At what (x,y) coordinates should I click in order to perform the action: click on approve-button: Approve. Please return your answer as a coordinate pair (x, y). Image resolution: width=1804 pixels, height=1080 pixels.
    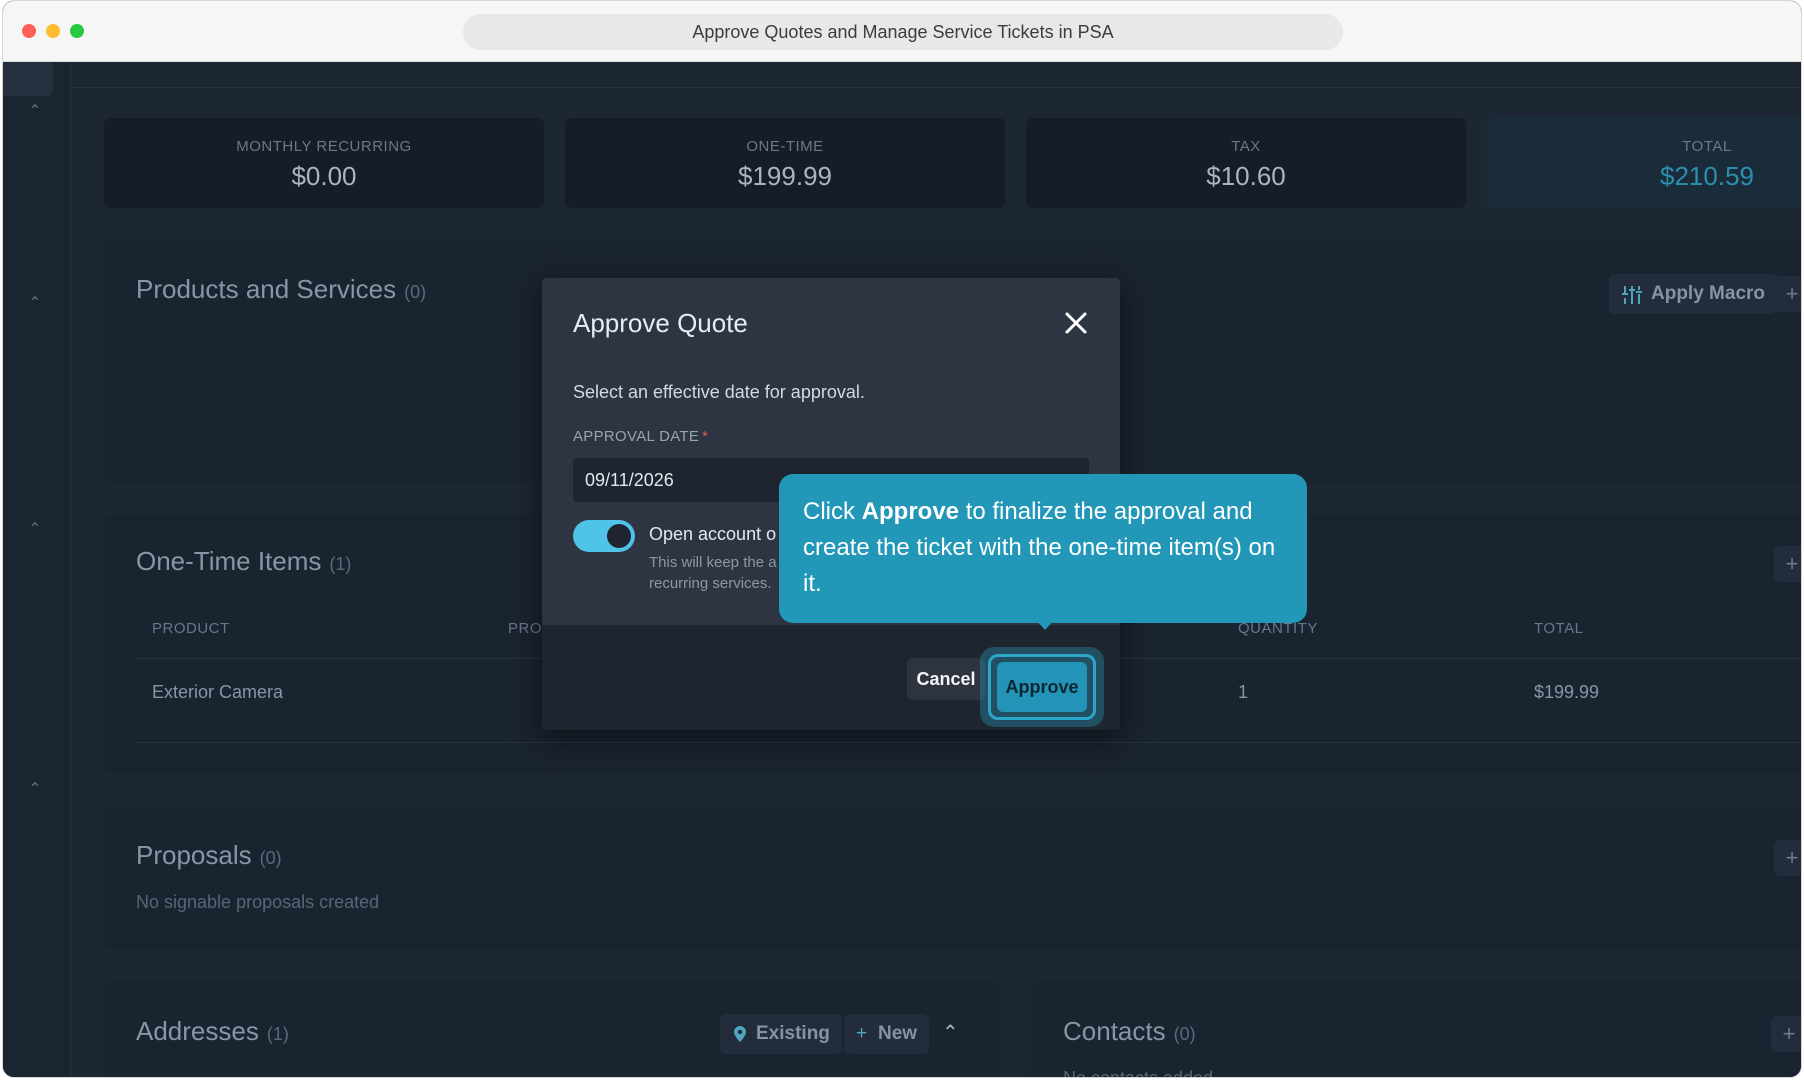
    Looking at the image, I should click on (1042, 687).